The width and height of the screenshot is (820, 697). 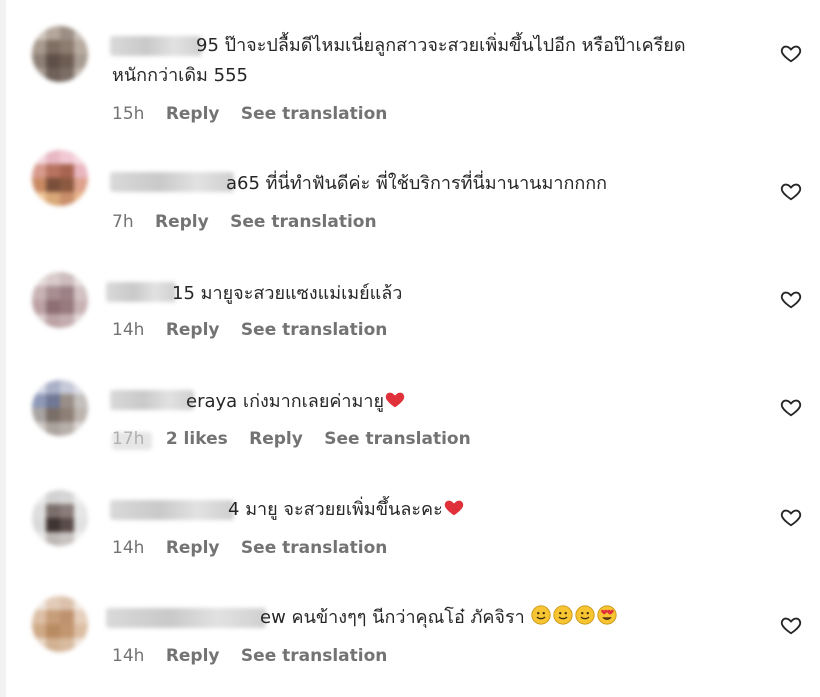 What do you see at coordinates (183, 293) in the screenshot?
I see `username-tail: 15` at bounding box center [183, 293].